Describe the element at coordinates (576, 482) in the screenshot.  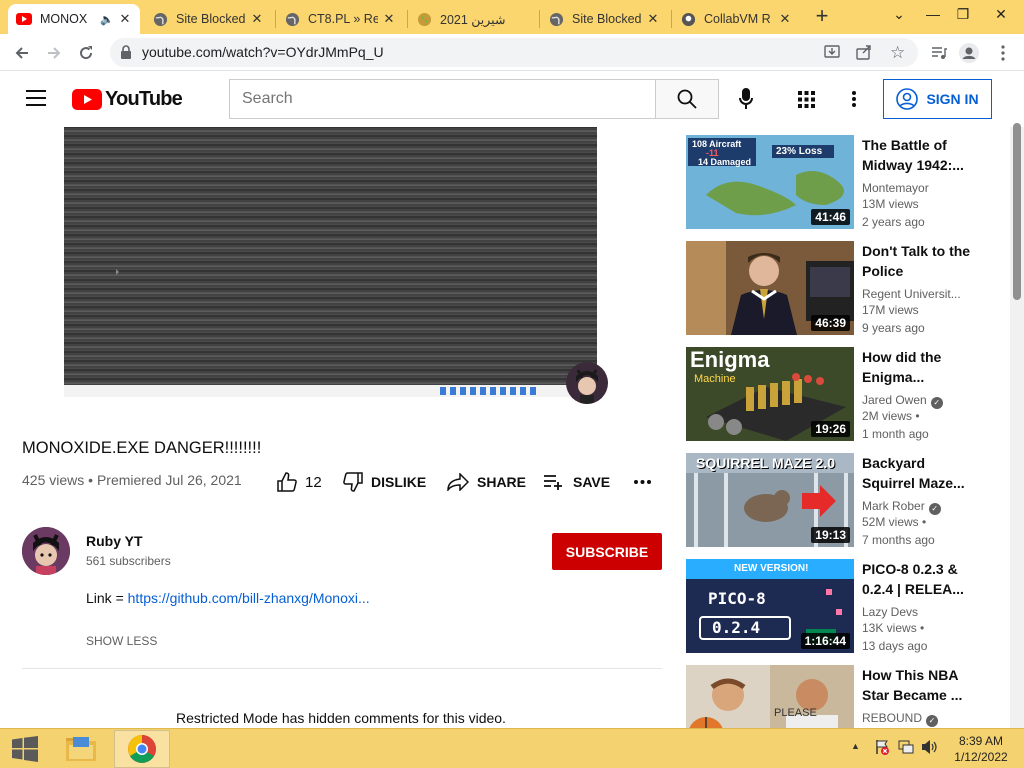
I see `save-button: SAVE` at that location.